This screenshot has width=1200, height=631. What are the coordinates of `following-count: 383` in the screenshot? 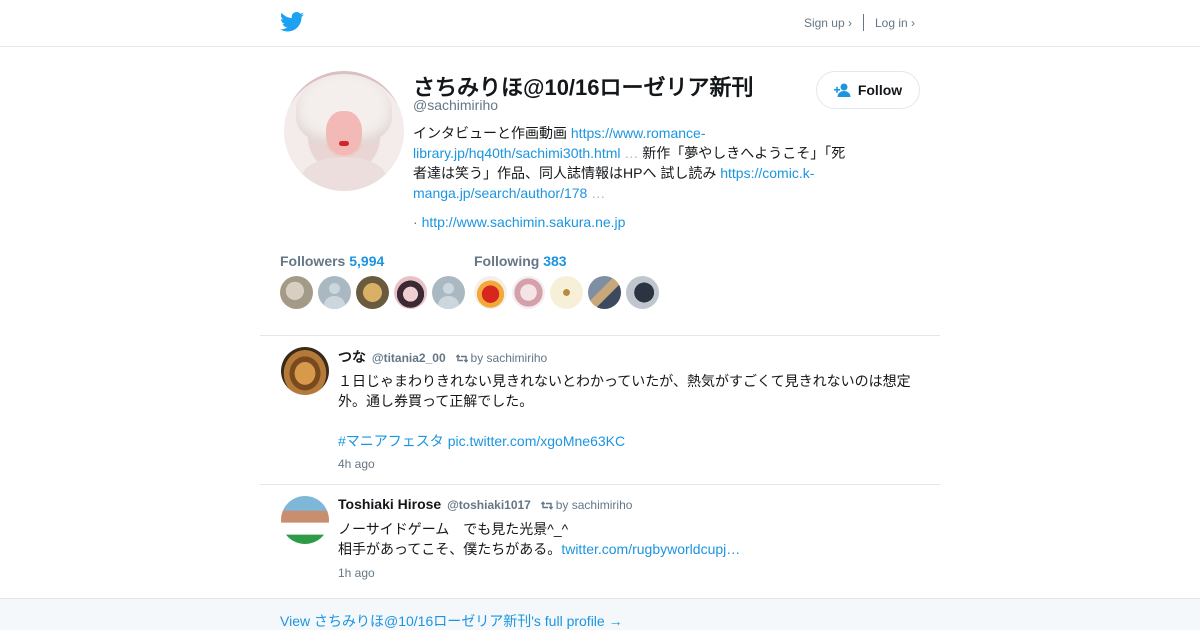 It's located at (555, 261).